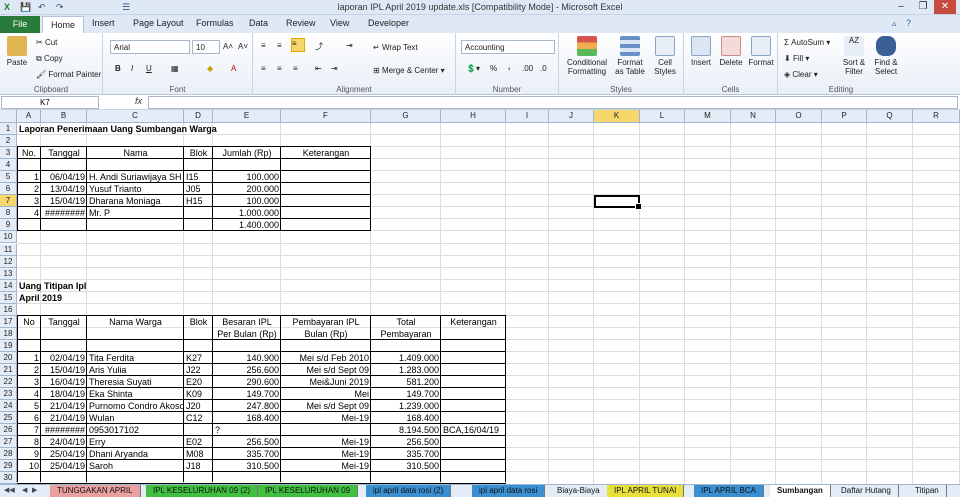  Describe the element at coordinates (799, 116) in the screenshot. I see `column-header-o: O` at that location.